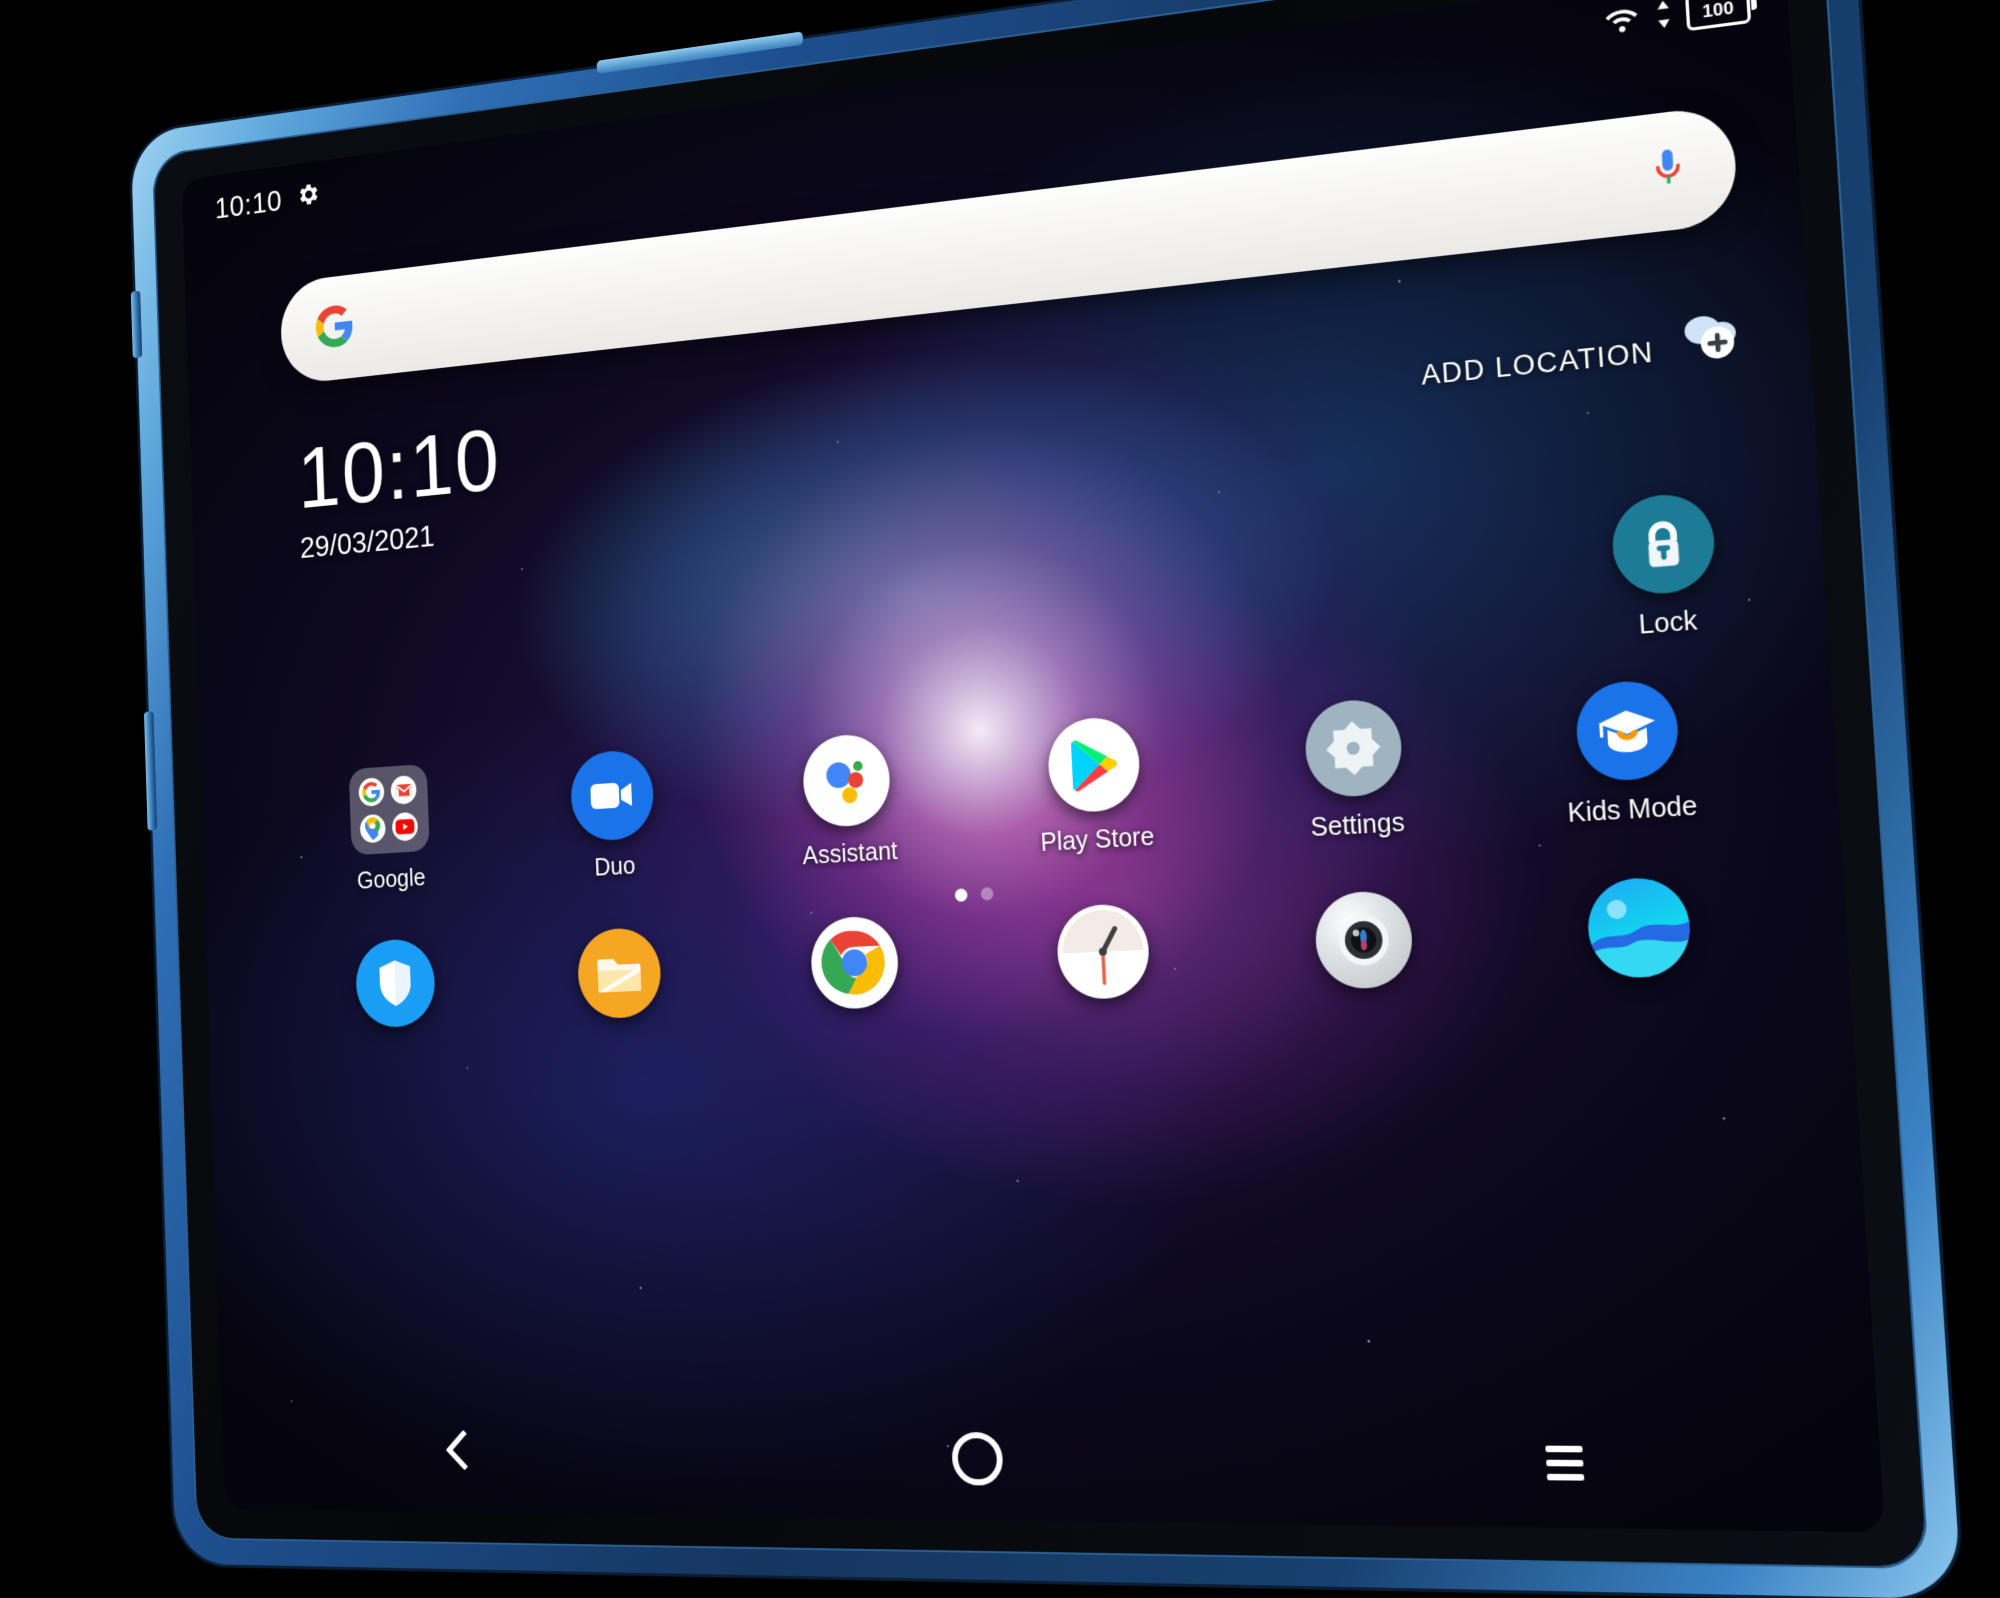 Image resolution: width=2000 pixels, height=1598 pixels. What do you see at coordinates (405, 826) in the screenshot?
I see `youtube-icon` at bounding box center [405, 826].